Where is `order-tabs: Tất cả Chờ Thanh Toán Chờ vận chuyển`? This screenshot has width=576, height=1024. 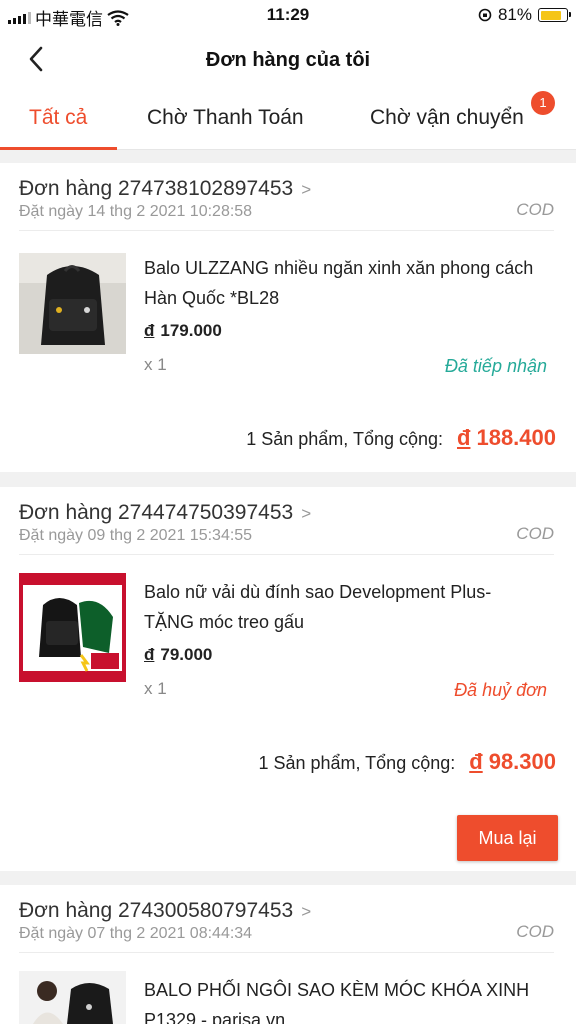 order-tabs: Tất cả Chờ Thanh Toán Chờ vận chuyển is located at coordinates (288, 119).